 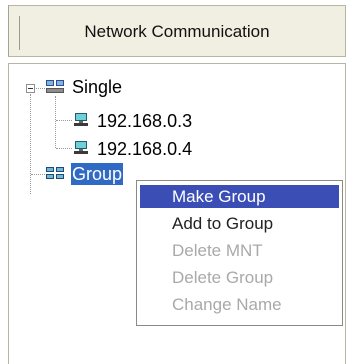 I want to click on network-group-icon, so click(x=55, y=86).